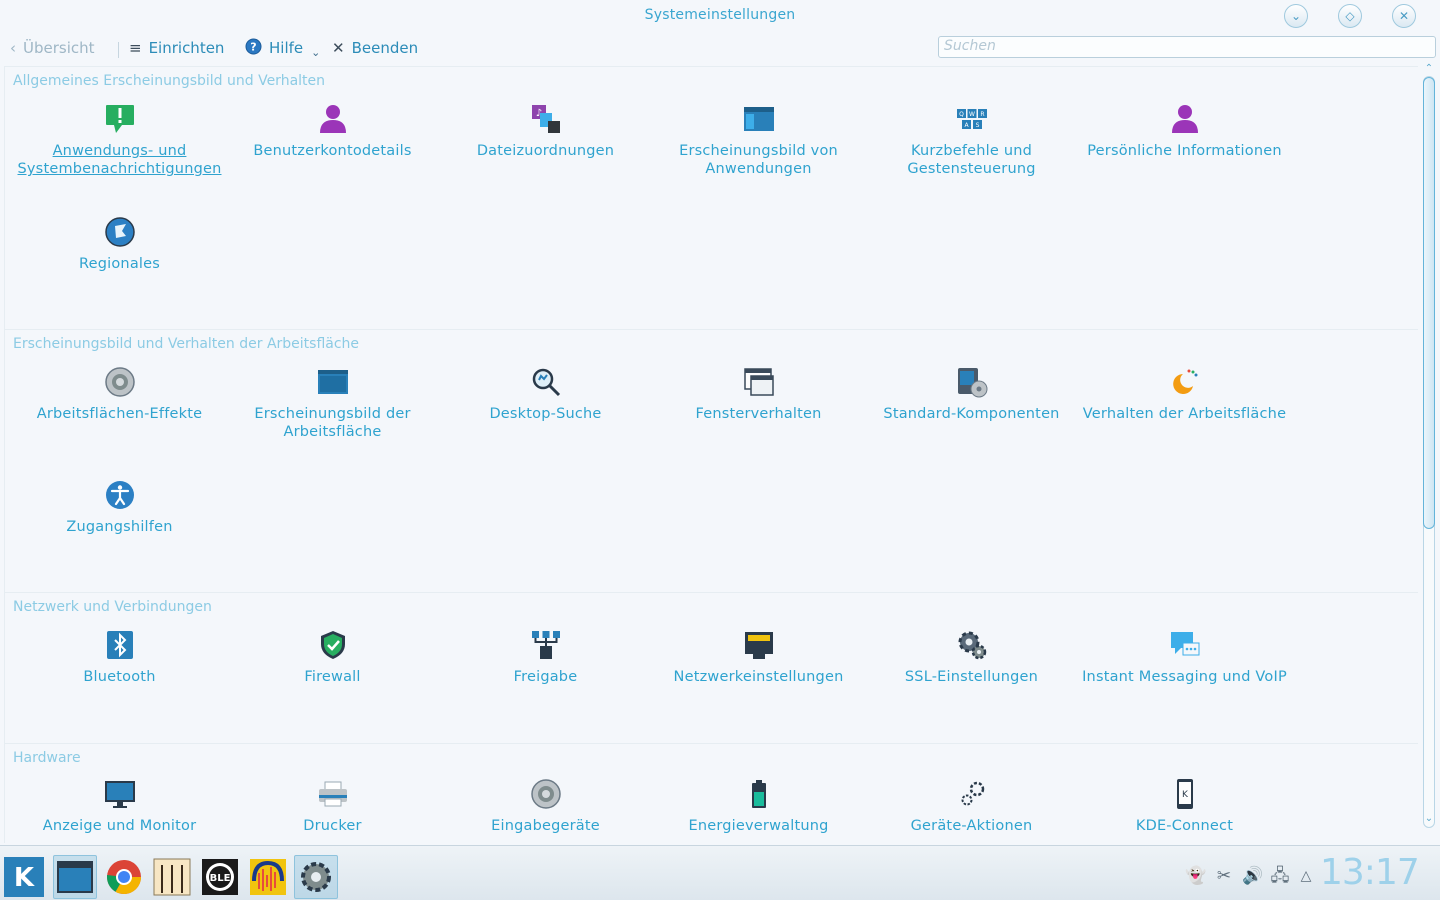 The height and width of the screenshot is (900, 1440). I want to click on module-label: Zugangshilfen, so click(119, 527).